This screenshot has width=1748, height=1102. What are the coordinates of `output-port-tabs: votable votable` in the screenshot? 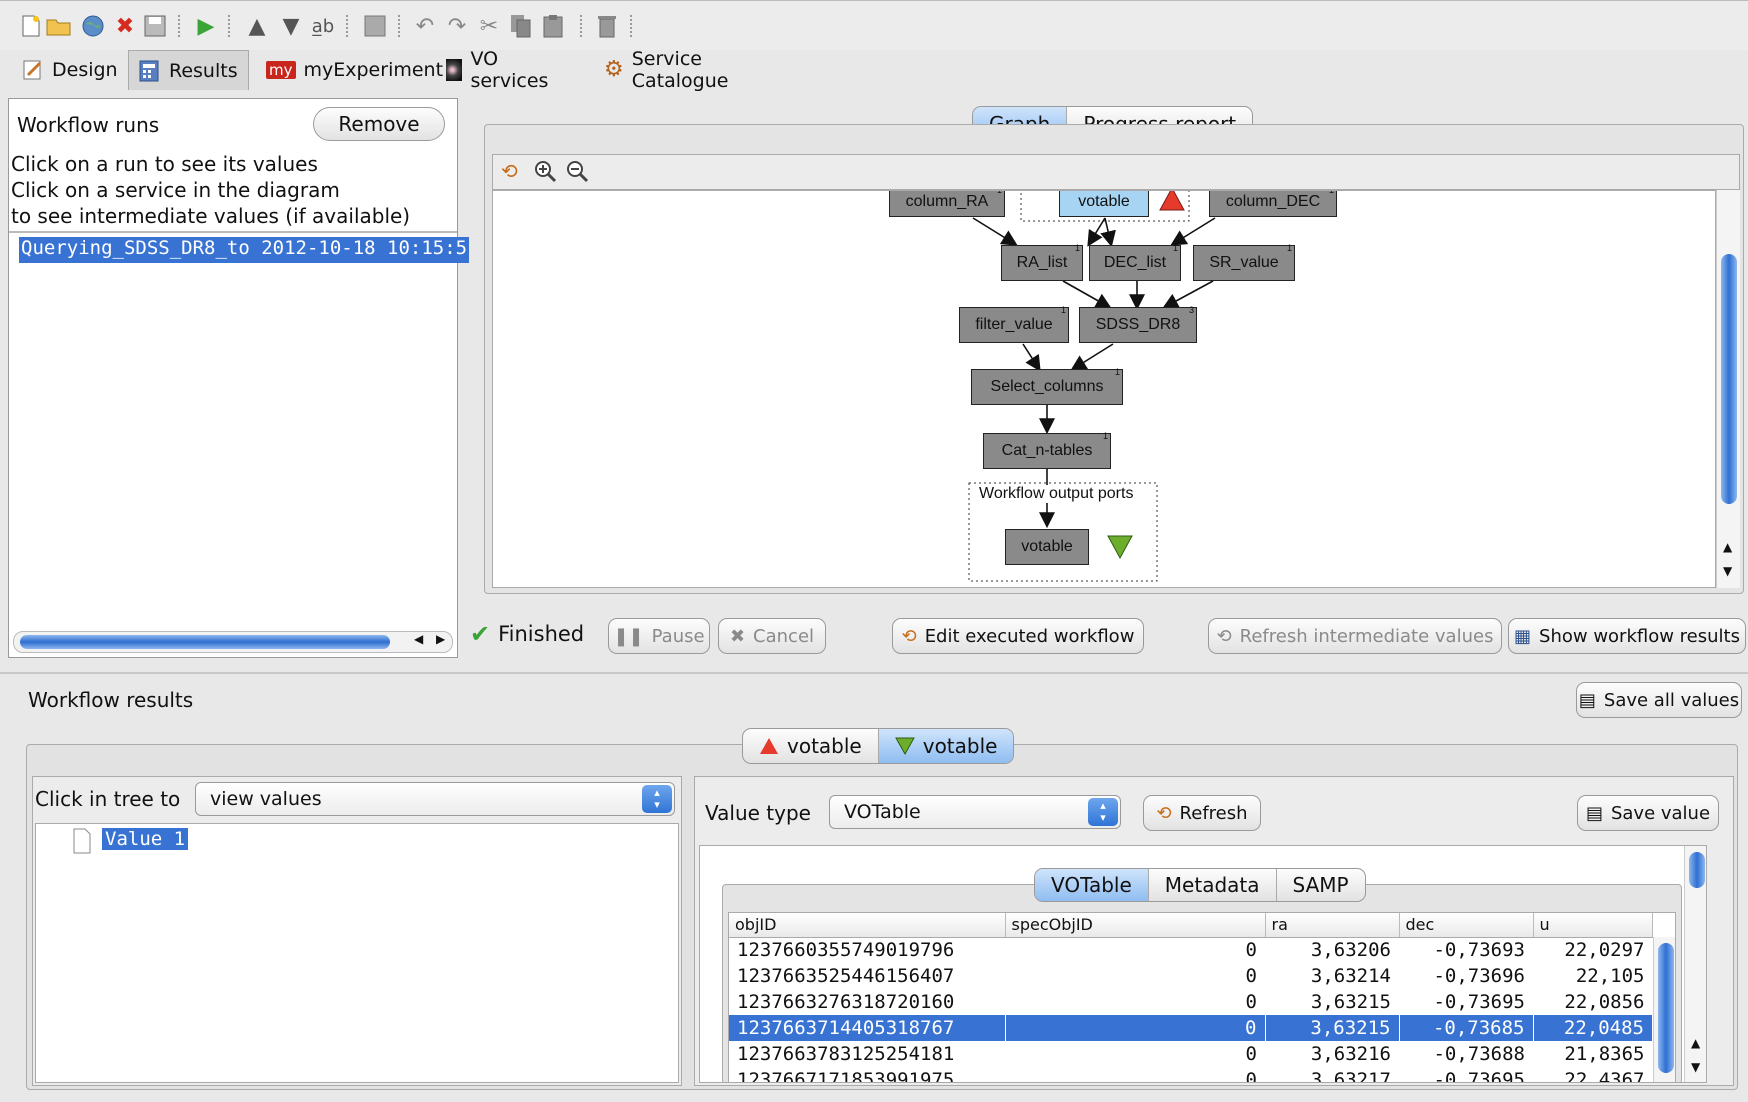 It's located at (878, 746).